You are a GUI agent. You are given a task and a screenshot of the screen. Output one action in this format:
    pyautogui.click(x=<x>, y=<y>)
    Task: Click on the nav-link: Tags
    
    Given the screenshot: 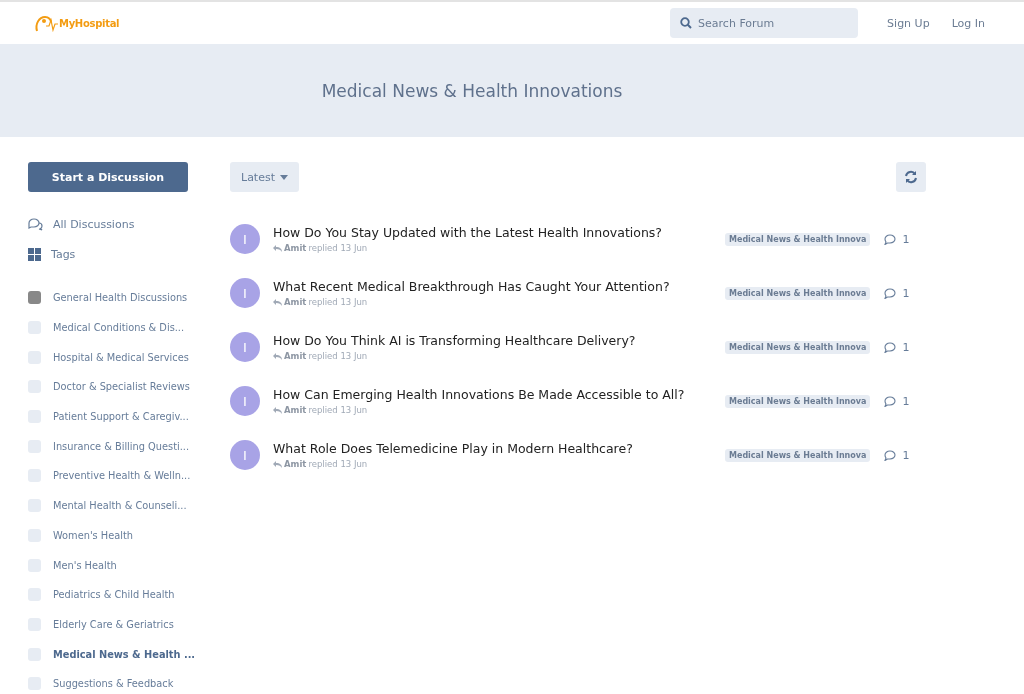 What is the action you would take?
    pyautogui.click(x=63, y=254)
    